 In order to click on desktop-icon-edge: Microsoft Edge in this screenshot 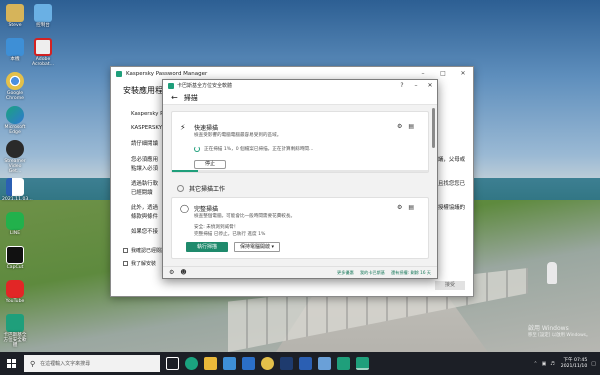, I will do `click(15, 120)`.